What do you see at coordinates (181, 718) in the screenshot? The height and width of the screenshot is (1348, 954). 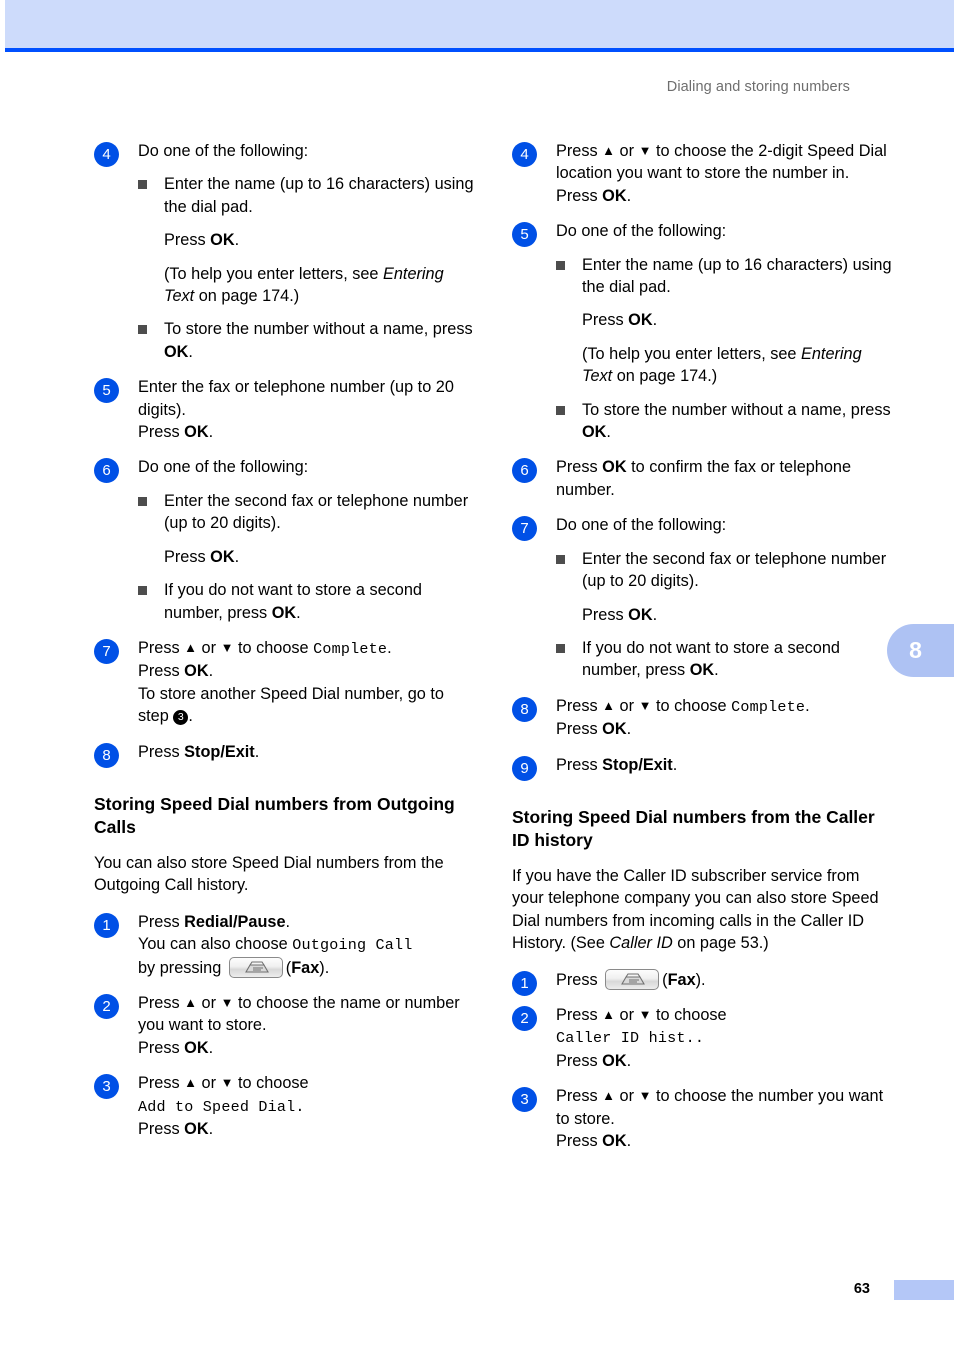 I see `inline-step-ref-icon: 3` at bounding box center [181, 718].